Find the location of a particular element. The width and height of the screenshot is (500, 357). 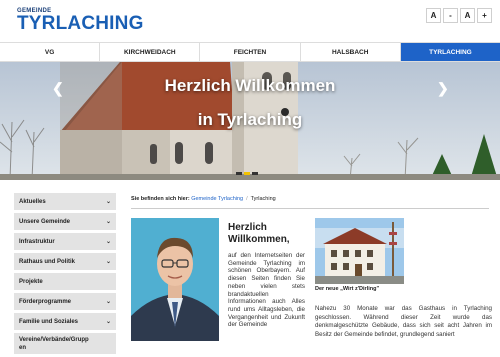

slider-prev-icon: ❮ is located at coordinates (58, 88).